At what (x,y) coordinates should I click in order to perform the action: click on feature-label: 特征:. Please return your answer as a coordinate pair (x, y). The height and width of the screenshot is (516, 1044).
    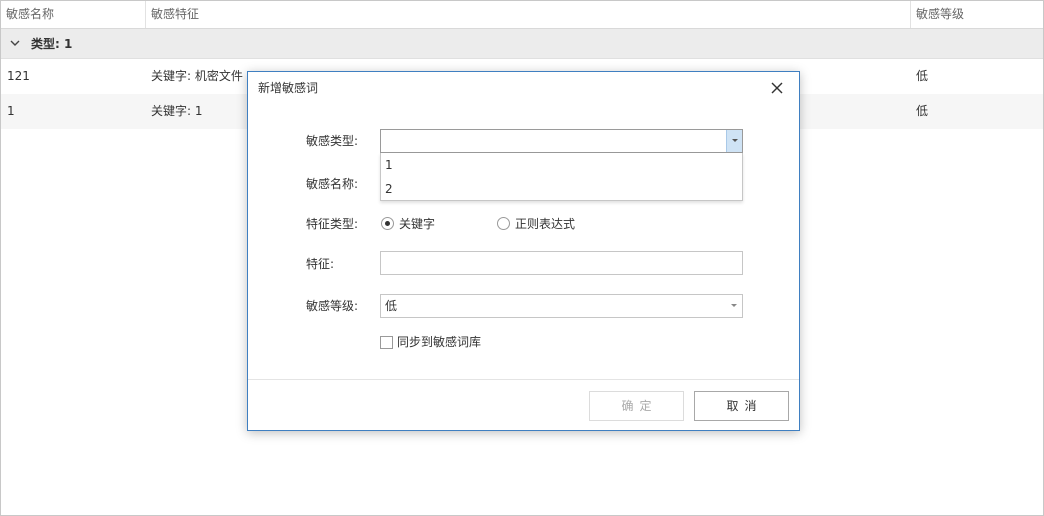
    Looking at the image, I should click on (320, 264).